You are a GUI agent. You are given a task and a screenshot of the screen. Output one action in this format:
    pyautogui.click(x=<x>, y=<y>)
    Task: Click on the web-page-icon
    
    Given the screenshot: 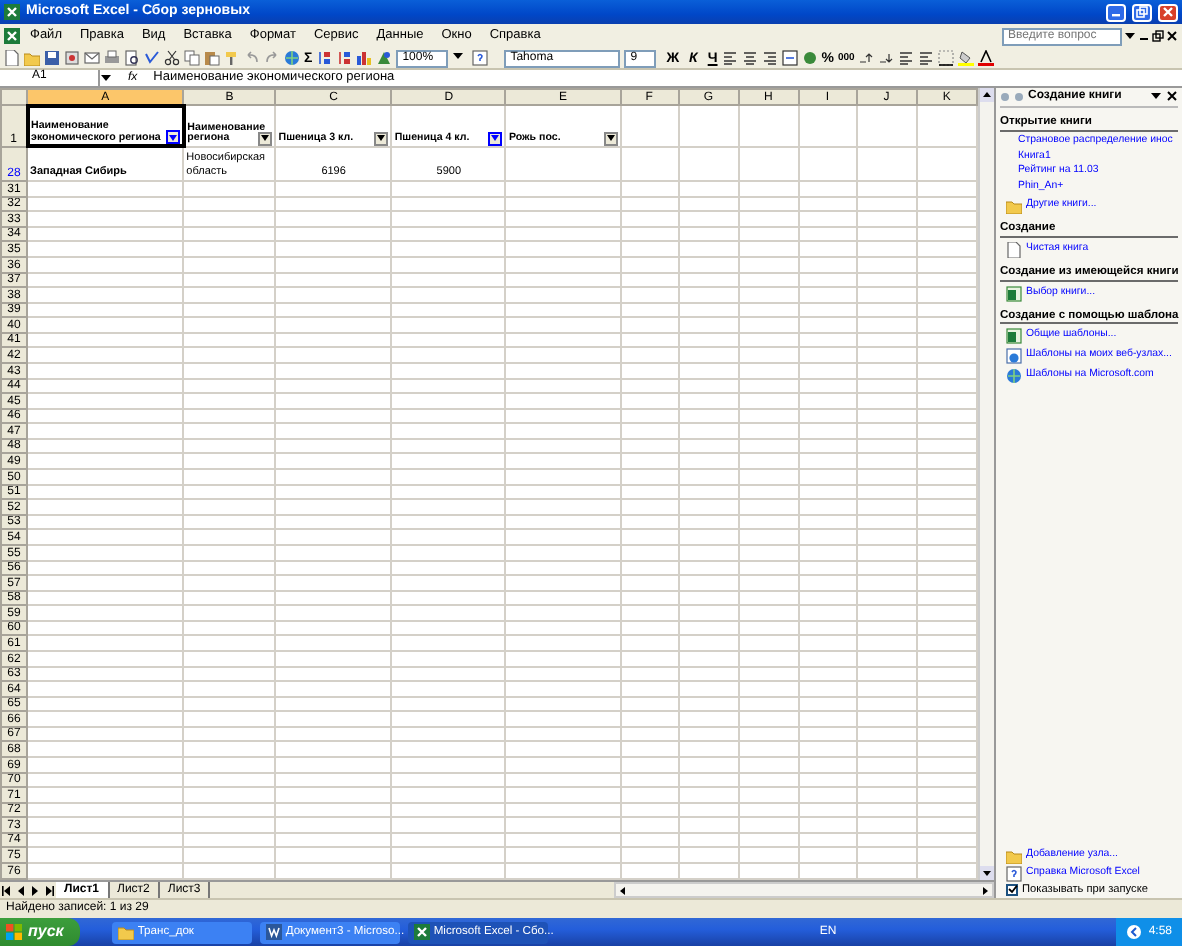 What is the action you would take?
    pyautogui.click(x=1014, y=356)
    